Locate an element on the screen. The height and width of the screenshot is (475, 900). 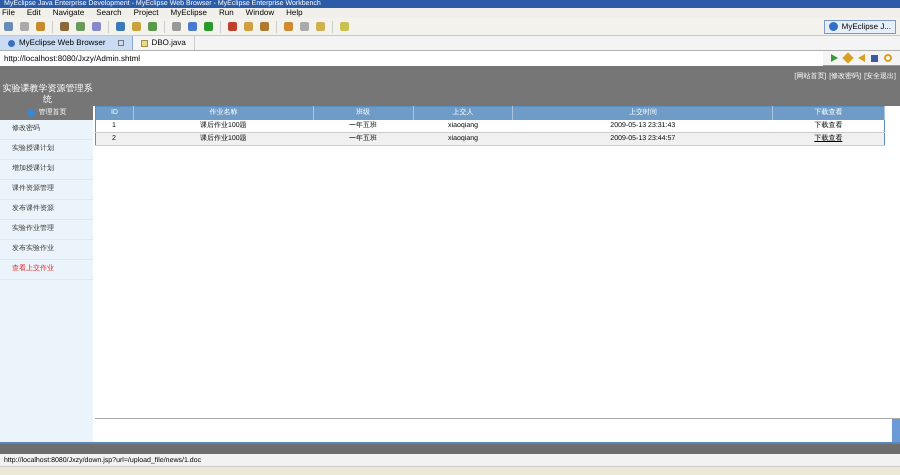
editor-tab: DBO.java is located at coordinates (163, 43).